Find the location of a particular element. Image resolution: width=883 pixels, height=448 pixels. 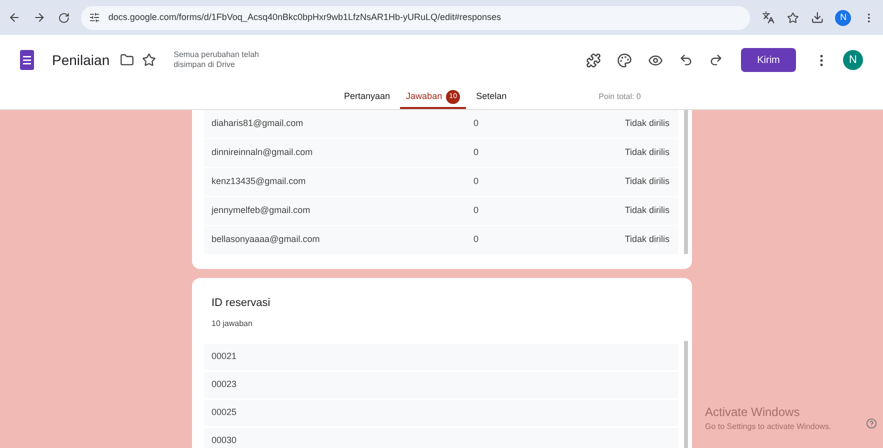

reload-icon is located at coordinates (64, 18).